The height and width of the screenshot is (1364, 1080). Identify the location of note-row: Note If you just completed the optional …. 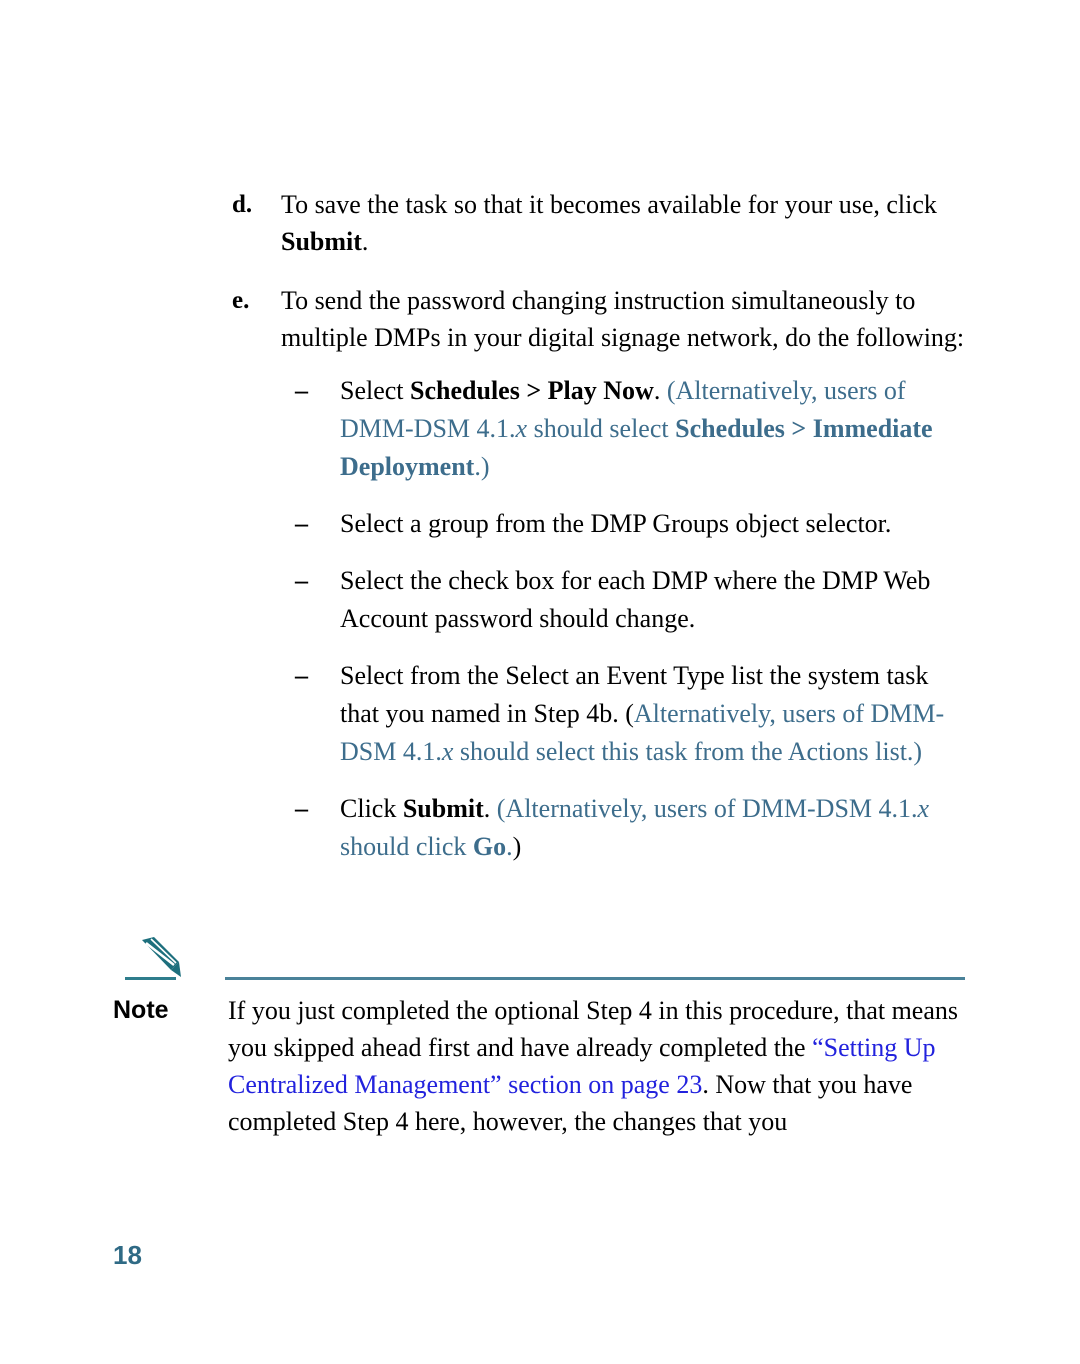
(543, 1066).